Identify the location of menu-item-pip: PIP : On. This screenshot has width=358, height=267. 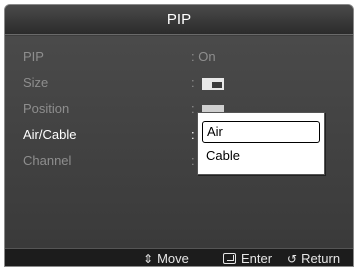
(179, 57).